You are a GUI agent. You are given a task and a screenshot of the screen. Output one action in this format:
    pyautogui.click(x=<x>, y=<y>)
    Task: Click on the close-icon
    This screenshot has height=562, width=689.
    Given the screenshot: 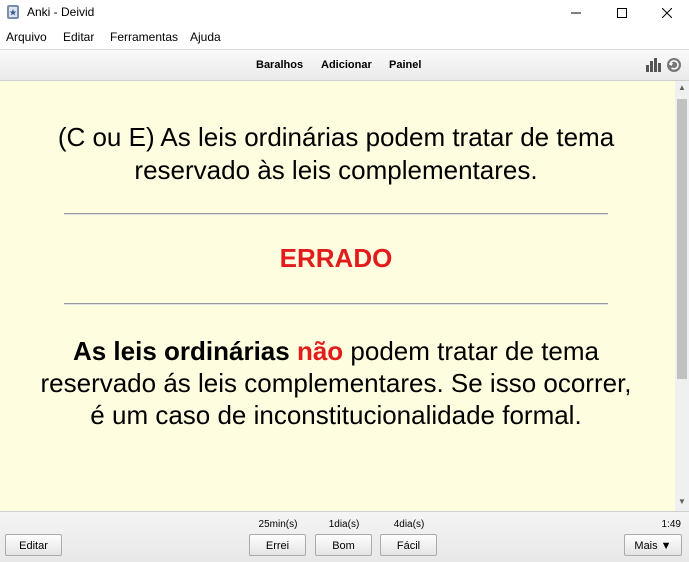 What is the action you would take?
    pyautogui.click(x=667, y=13)
    